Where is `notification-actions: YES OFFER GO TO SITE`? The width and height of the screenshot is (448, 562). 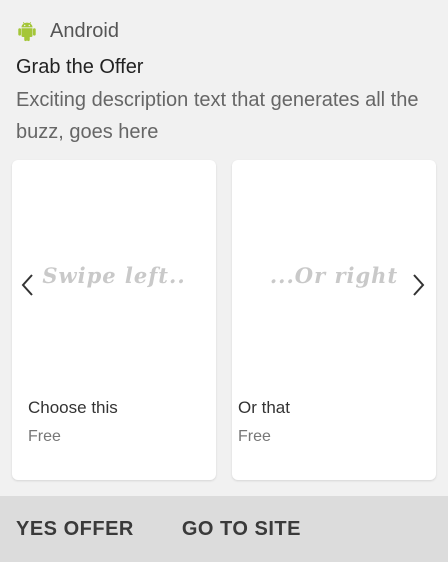 notification-actions: YES OFFER GO TO SITE is located at coordinates (224, 529).